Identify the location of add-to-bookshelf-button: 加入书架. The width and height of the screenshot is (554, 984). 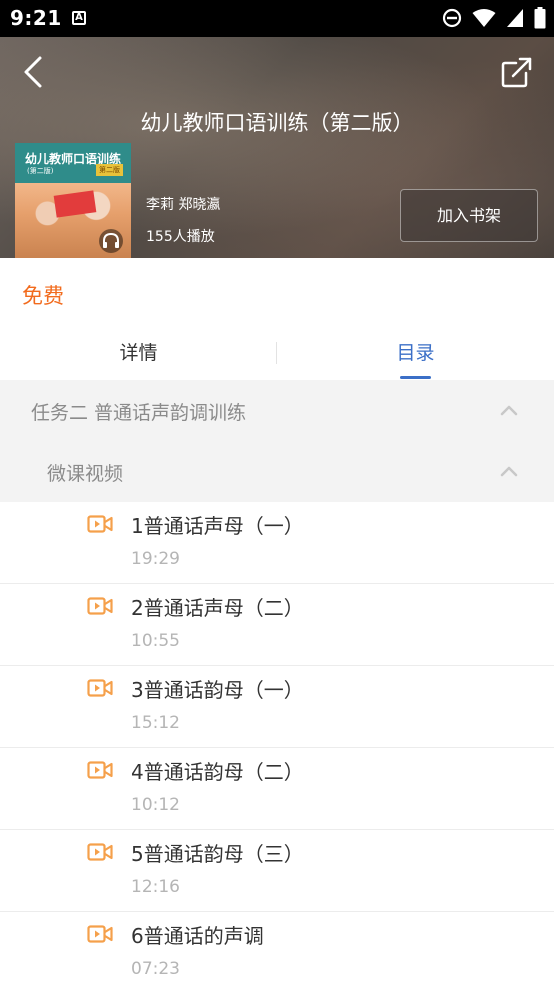
(469, 215).